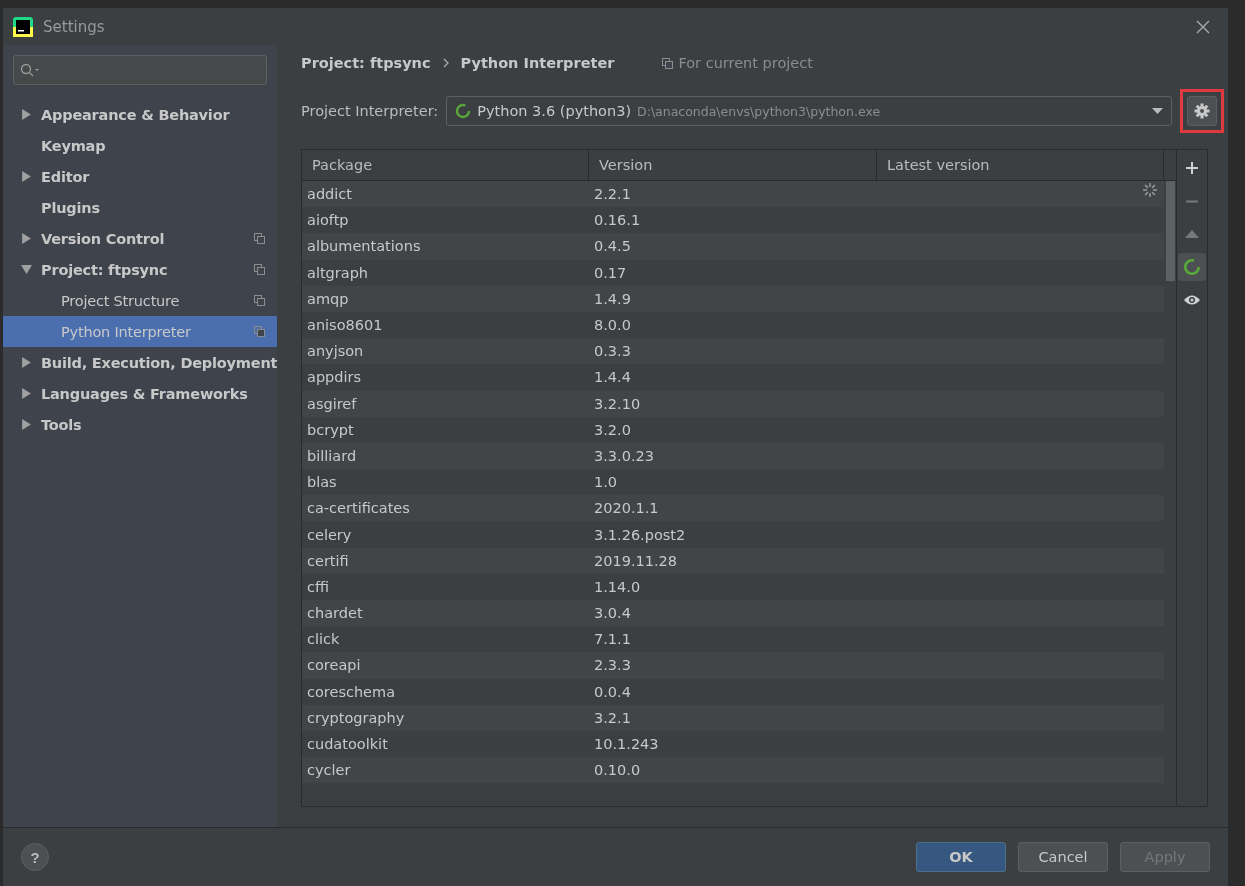 This screenshot has width=1245, height=886. What do you see at coordinates (1192, 168) in the screenshot?
I see `plus-icon` at bounding box center [1192, 168].